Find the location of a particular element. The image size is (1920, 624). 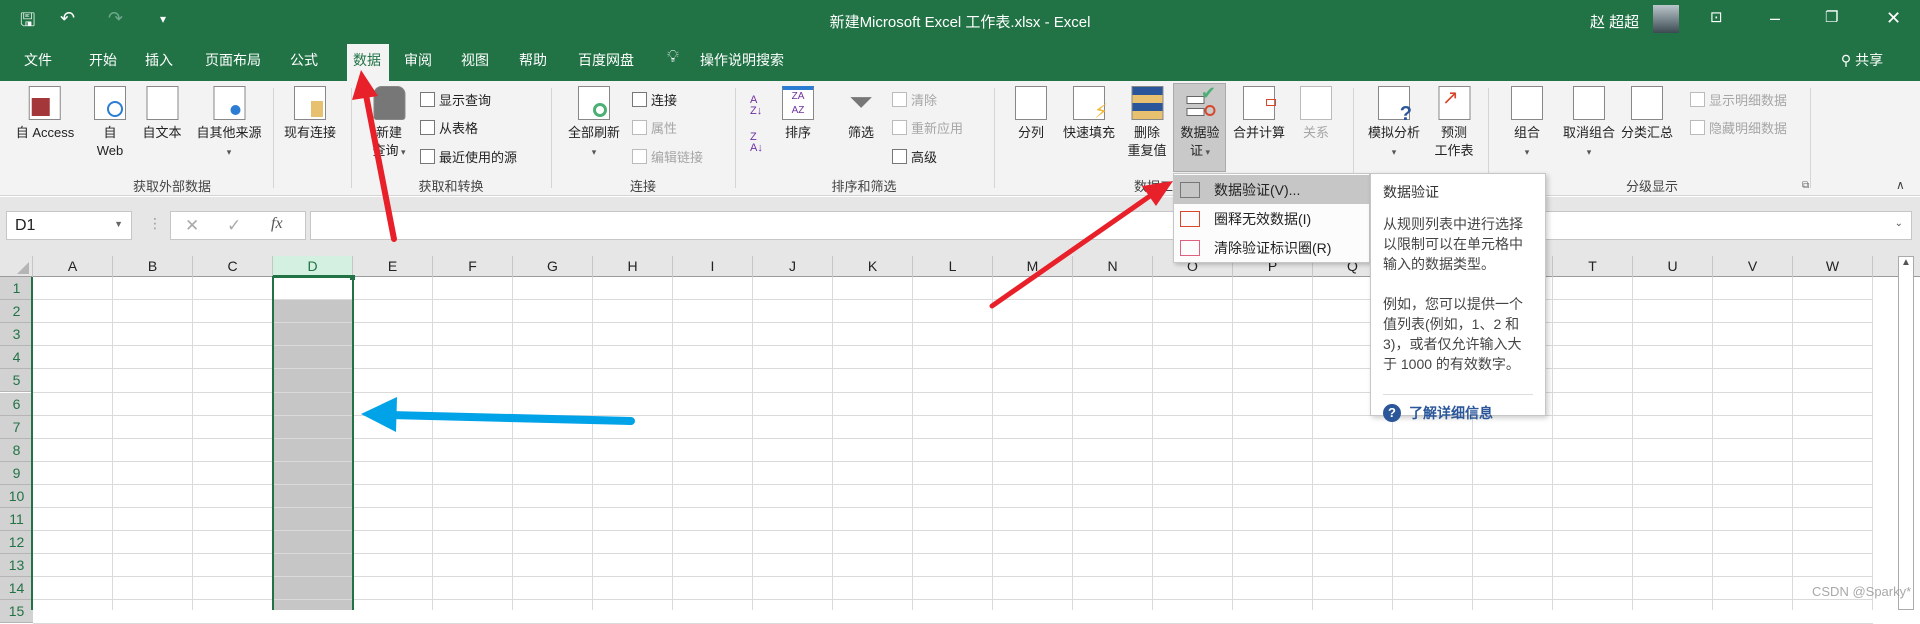

forecast-sheet-button: ↗ 预测 工作表 is located at coordinates (1454, 123).